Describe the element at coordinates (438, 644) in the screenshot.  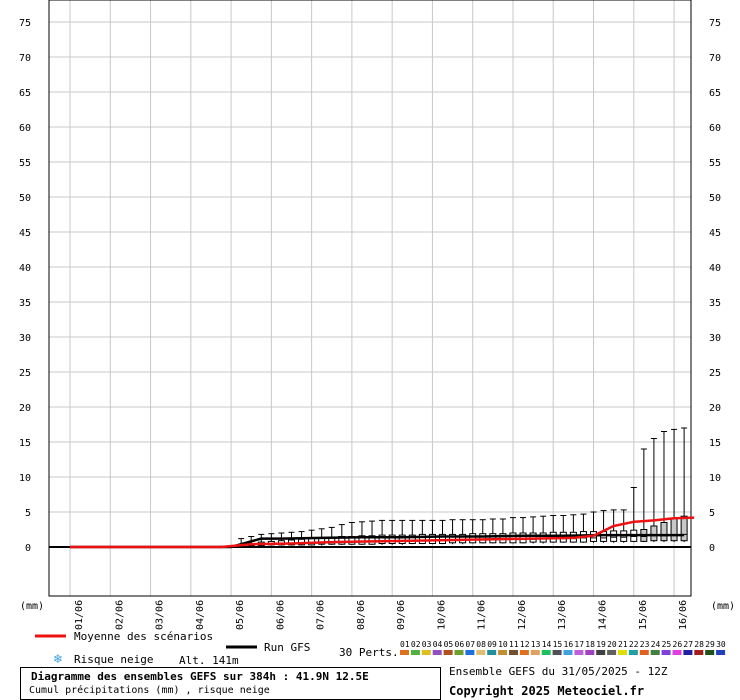
I see `pert-number: 04` at that location.